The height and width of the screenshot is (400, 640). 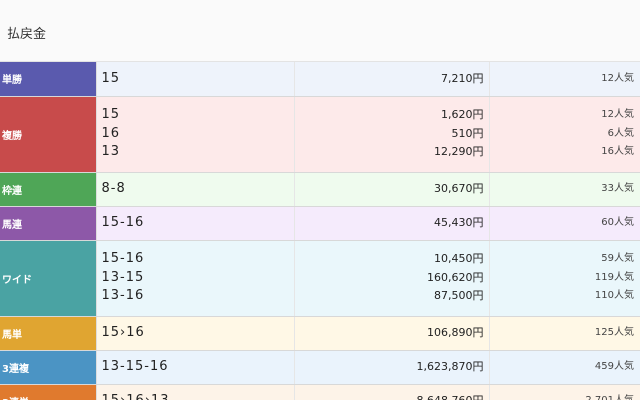 I want to click on payout-amount: 10,450円, so click(x=459, y=259).